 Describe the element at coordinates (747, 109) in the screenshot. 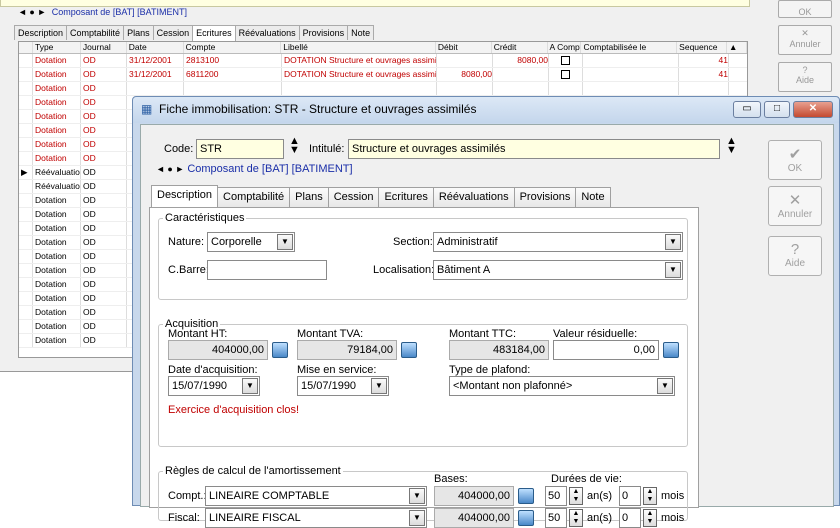

I see `minimize-button: ▭` at that location.